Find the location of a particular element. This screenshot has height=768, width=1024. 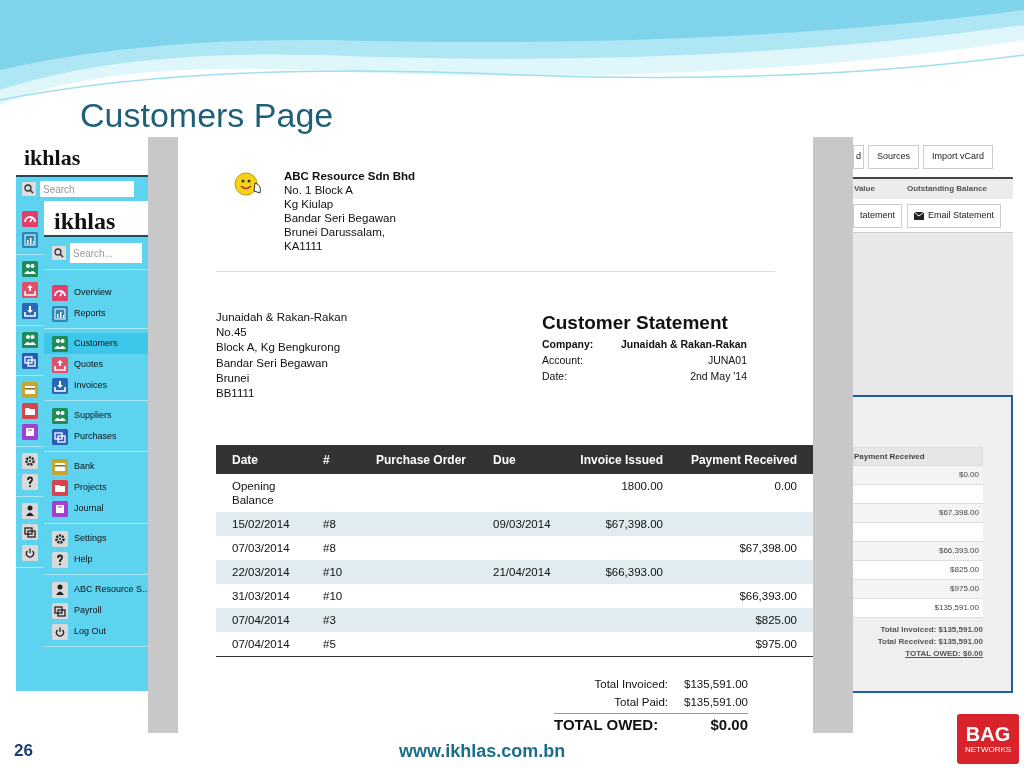

search-field: Search is located at coordinates (87, 189).